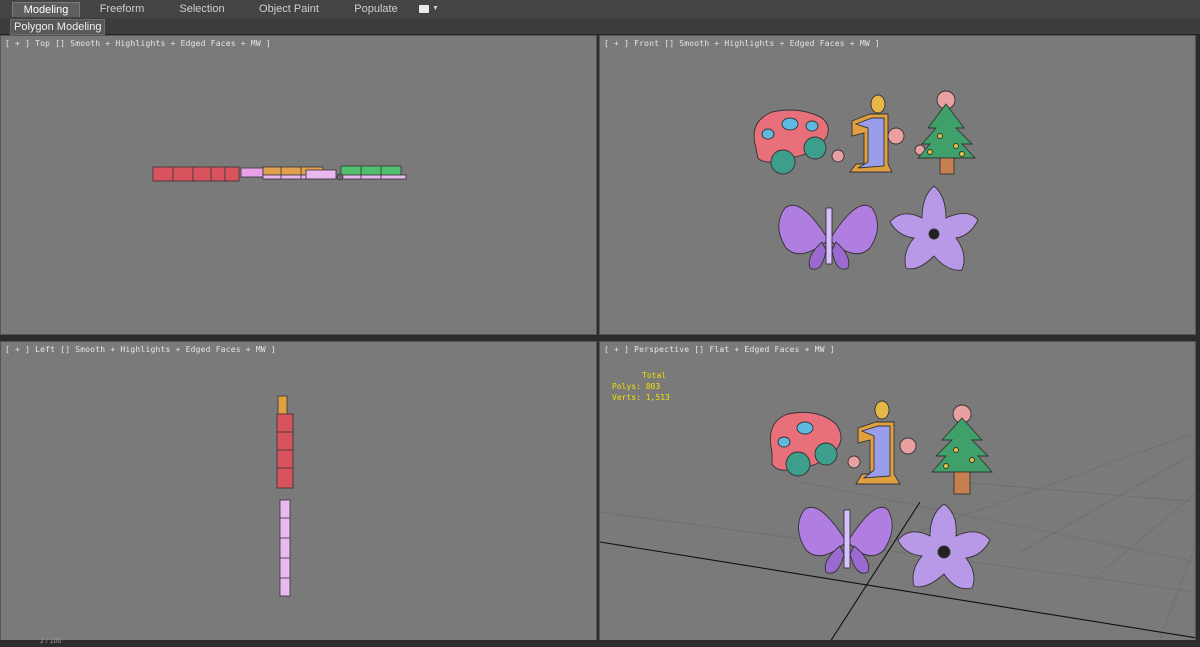 The width and height of the screenshot is (1200, 647). I want to click on car-top-mesh, so click(196, 174).